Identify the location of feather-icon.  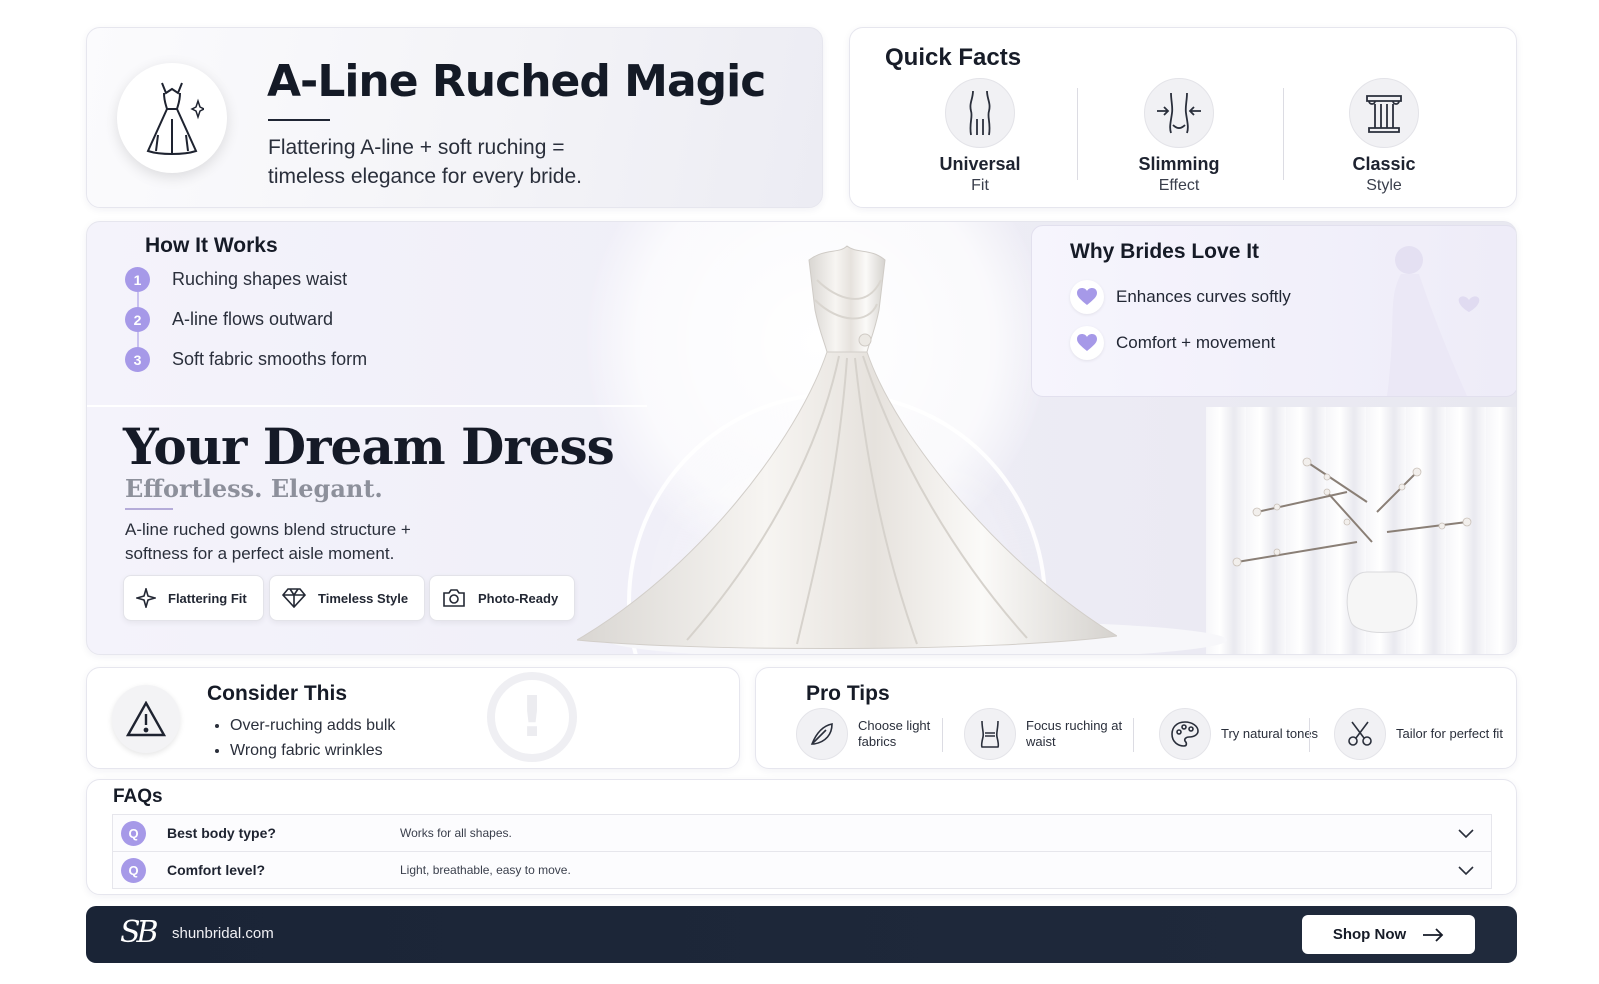
(822, 734).